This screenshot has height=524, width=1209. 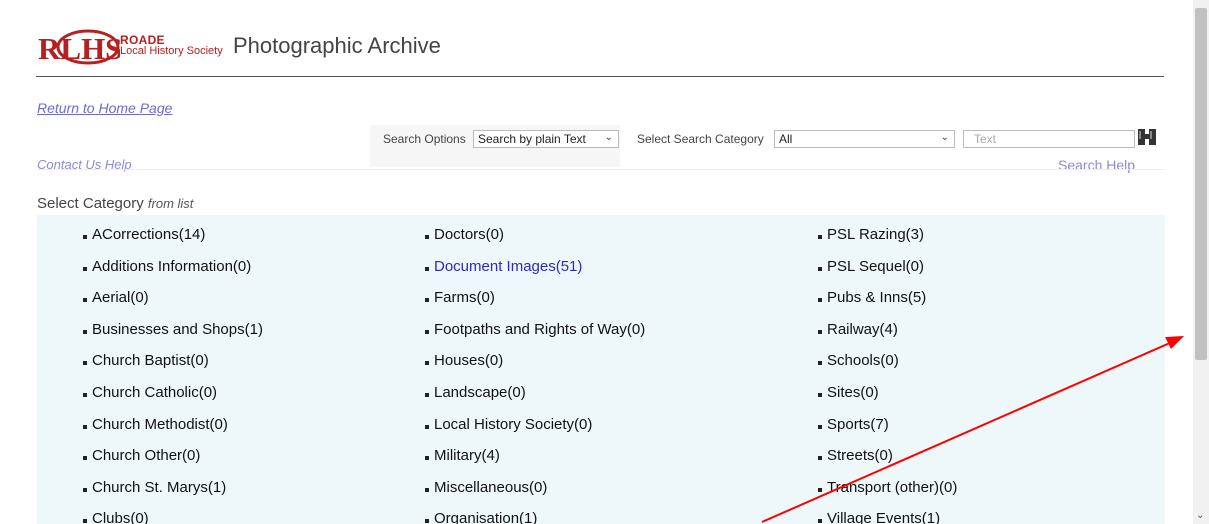 What do you see at coordinates (887, 274) in the screenshot?
I see `category-item: PSL Sequel(0)` at bounding box center [887, 274].